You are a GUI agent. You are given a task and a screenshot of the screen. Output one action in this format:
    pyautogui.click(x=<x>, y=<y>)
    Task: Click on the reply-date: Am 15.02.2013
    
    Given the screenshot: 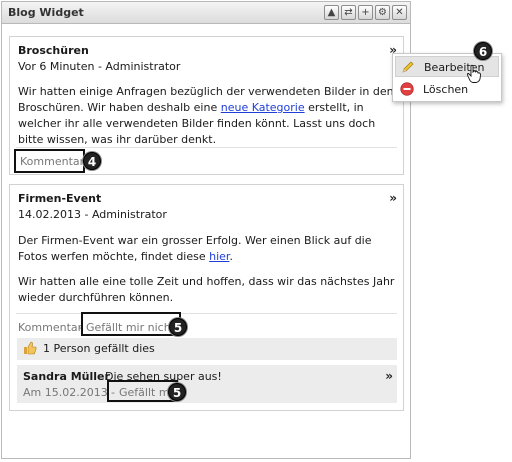 What is the action you would take?
    pyautogui.click(x=65, y=392)
    